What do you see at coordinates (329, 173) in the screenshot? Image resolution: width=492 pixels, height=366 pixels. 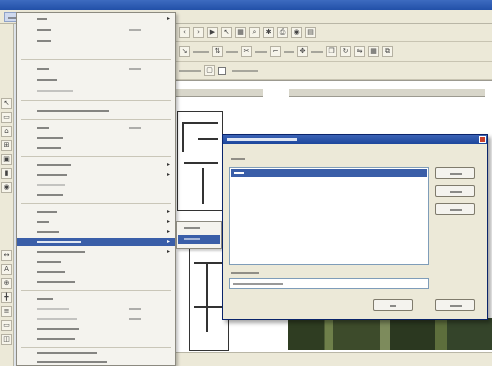 I see `list-item-selected` at bounding box center [329, 173].